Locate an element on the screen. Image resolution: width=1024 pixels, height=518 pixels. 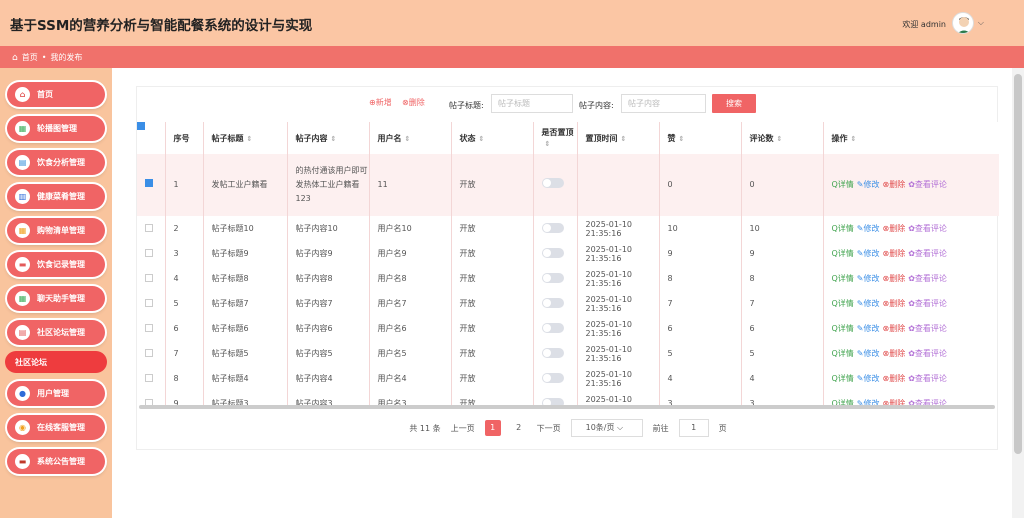
next-page-button: 下一页 is located at coordinates (549, 428).